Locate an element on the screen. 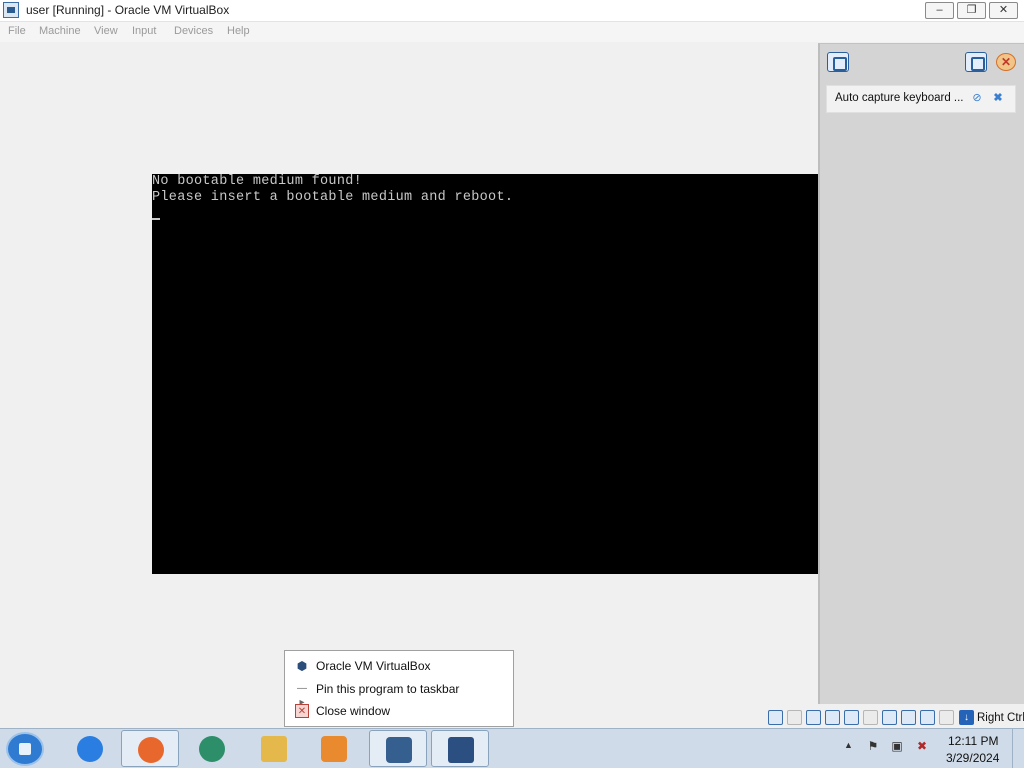  network-icon: ▣ is located at coordinates (897, 746).